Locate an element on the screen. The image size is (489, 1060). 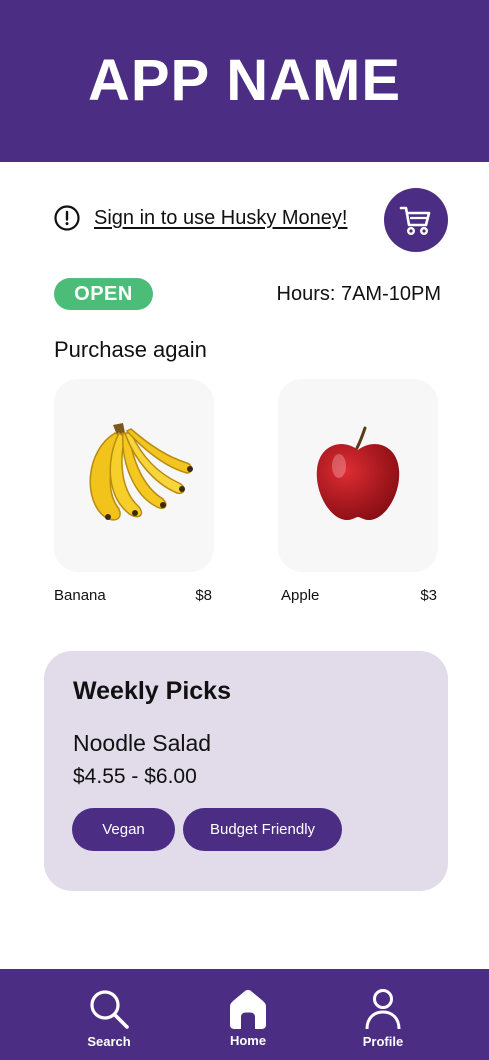
signin-banner: Sign in to use Husky Money! is located at coordinates (200, 218).